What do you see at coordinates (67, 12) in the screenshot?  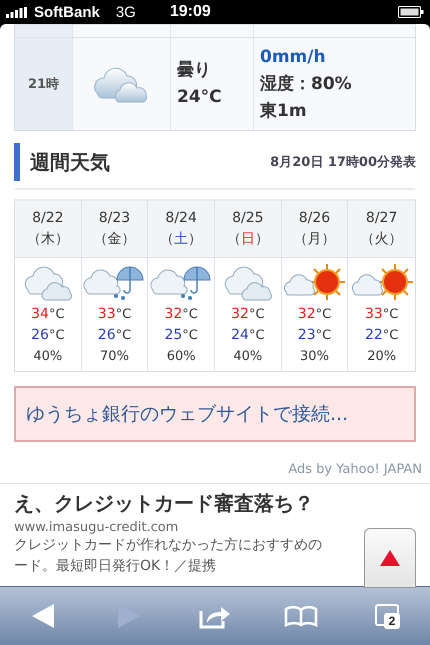 I see `carrier-name: SoftBank` at bounding box center [67, 12].